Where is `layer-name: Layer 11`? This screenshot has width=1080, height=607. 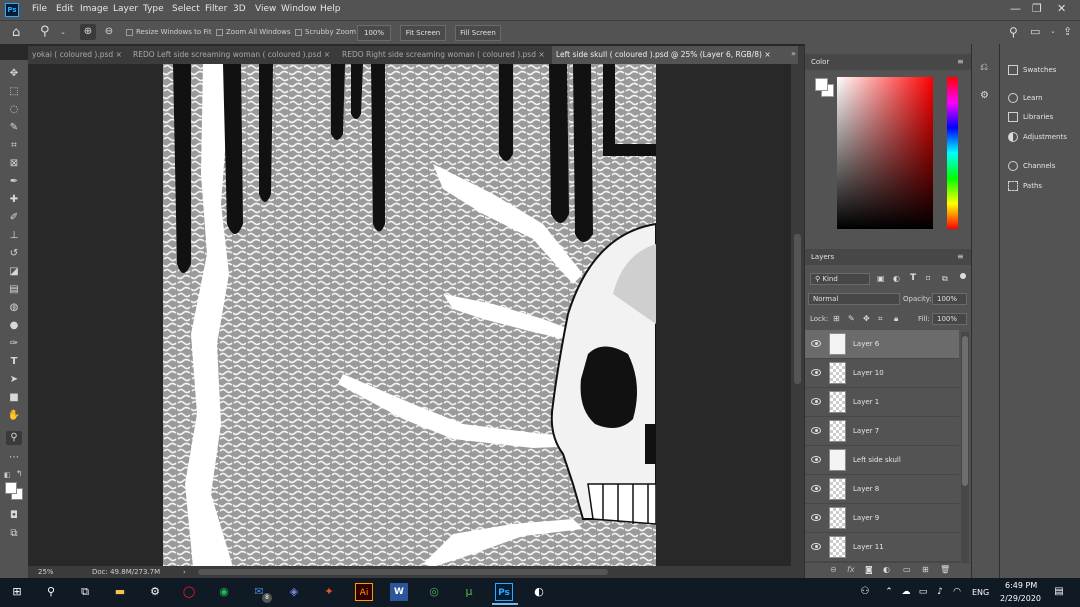
layer-name: Layer 11 is located at coordinates (868, 547).